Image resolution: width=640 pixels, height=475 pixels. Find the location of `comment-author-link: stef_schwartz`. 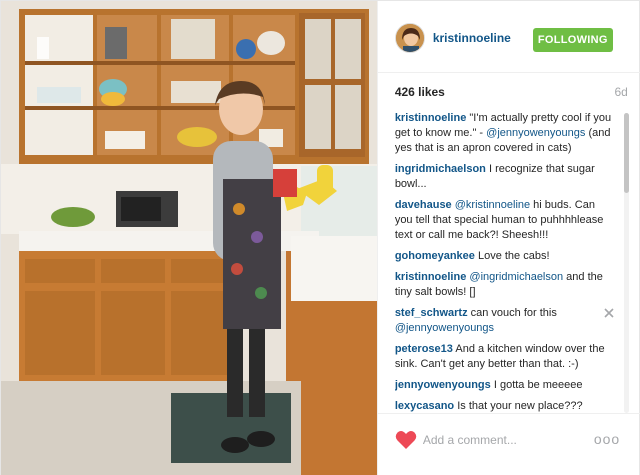

comment-author-link: stef_schwartz is located at coordinates (431, 313).